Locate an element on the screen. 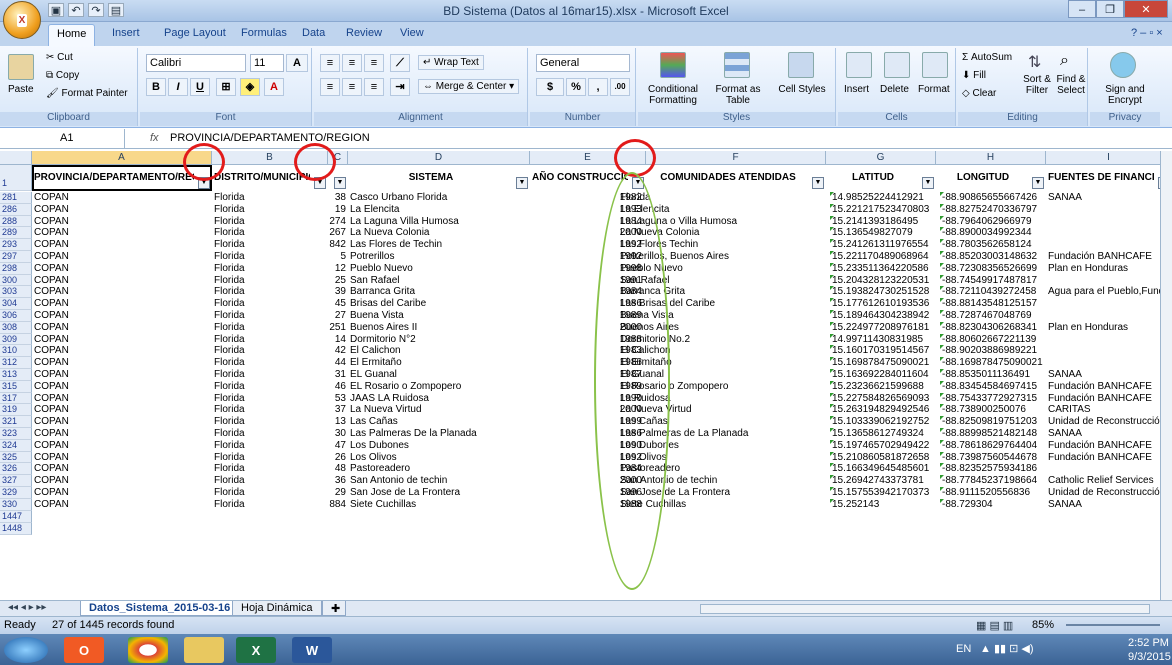 The image size is (1172, 665). table-cell: 15.221170489068964 is located at coordinates (885, 257).